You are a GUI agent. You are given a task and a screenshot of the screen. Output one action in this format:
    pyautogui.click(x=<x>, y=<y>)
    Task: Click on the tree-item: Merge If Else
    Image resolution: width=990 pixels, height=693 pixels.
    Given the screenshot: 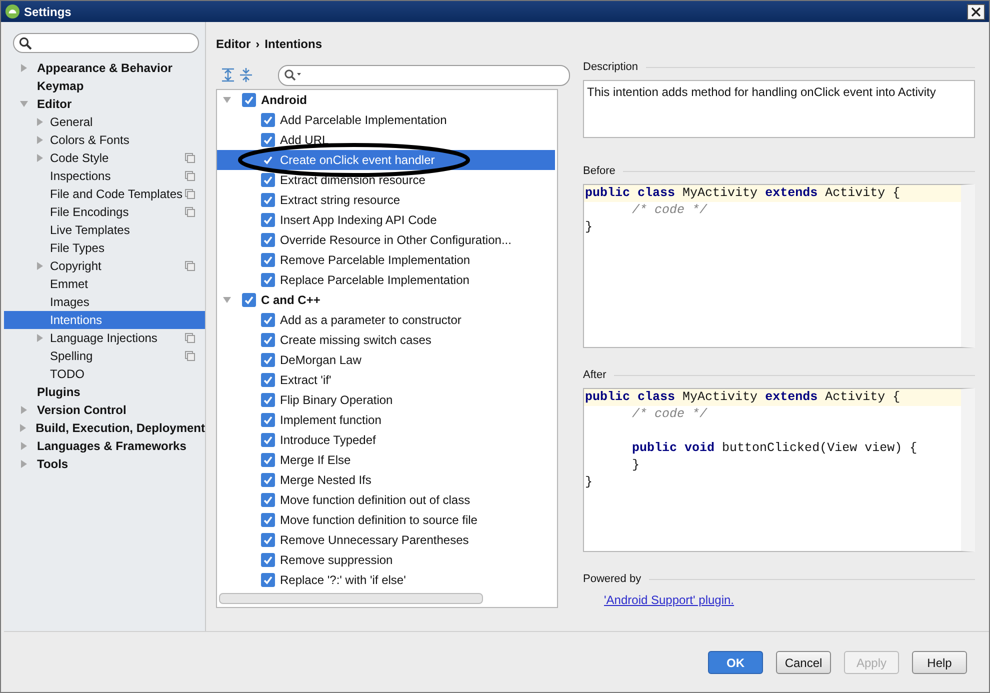 What is the action you would take?
    pyautogui.click(x=386, y=460)
    